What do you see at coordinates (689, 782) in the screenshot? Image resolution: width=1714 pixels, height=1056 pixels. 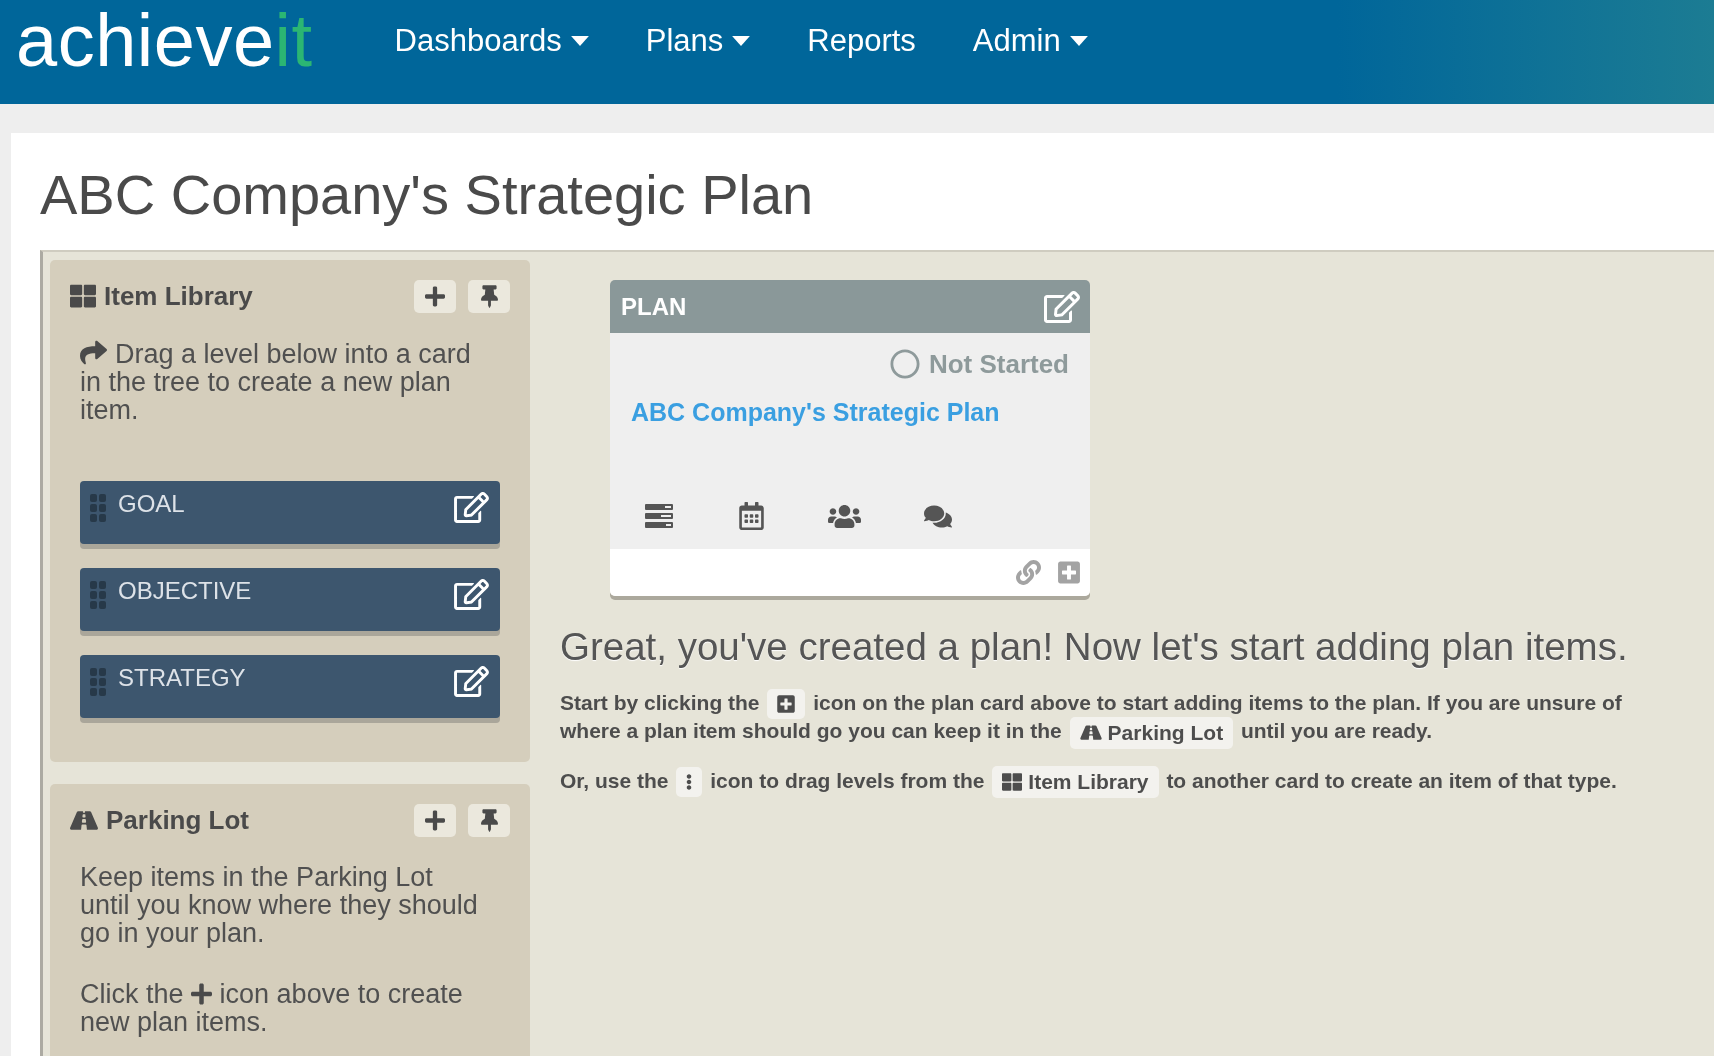 I see `vertical-dots-icon` at bounding box center [689, 782].